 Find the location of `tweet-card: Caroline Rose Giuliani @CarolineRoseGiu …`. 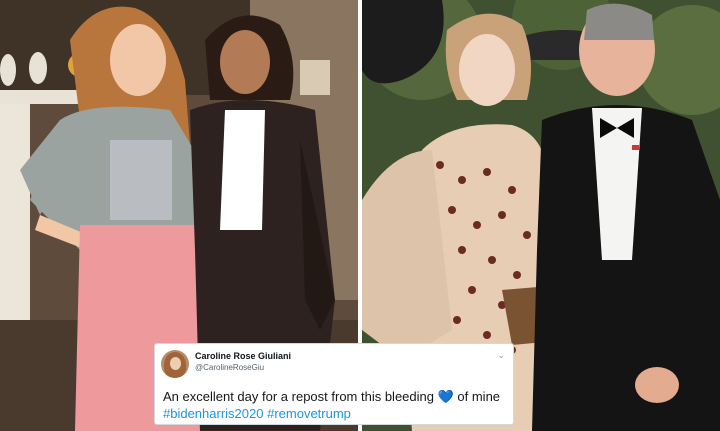

tweet-card: Caroline Rose Giuliani @CarolineRoseGiu … is located at coordinates (334, 384).